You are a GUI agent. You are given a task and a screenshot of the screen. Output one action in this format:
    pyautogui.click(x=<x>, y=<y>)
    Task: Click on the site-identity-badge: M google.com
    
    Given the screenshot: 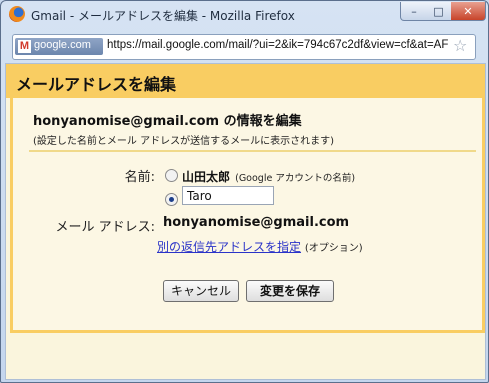 What is the action you would take?
    pyautogui.click(x=59, y=46)
    